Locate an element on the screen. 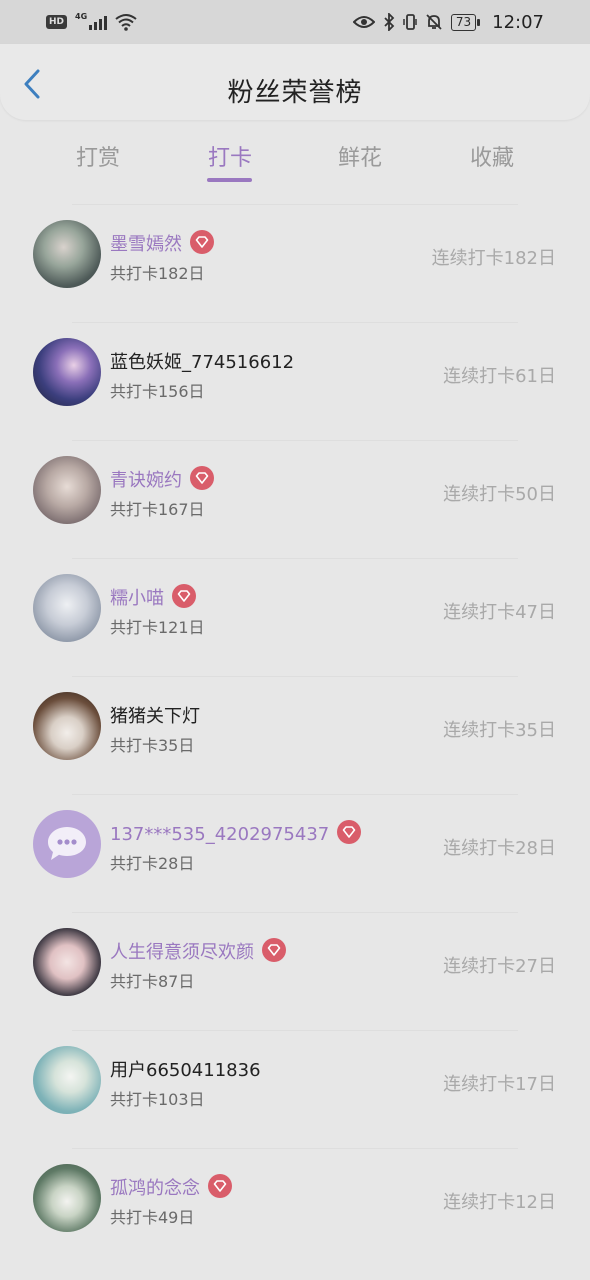  network-label: 4G is located at coordinates (81, 16).